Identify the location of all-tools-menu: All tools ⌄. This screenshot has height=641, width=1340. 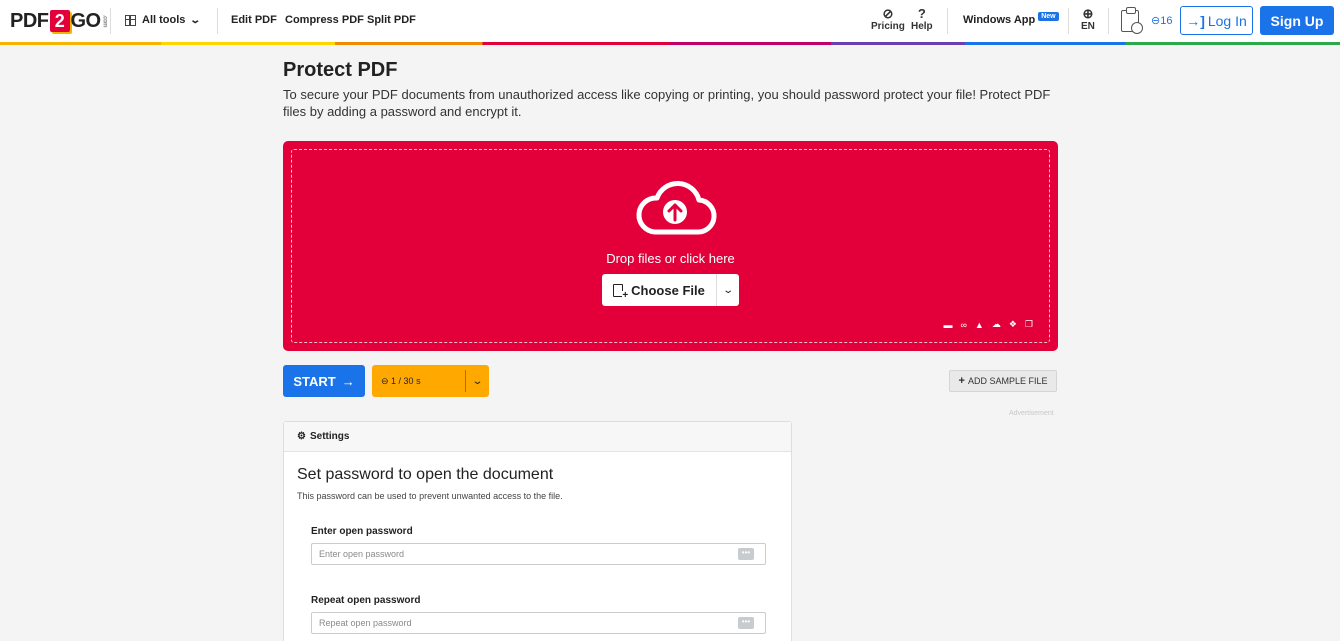
(163, 20).